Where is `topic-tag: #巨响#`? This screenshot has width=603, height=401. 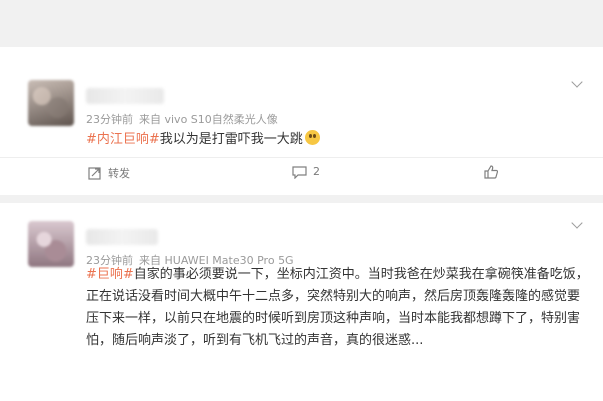
topic-tag: #巨响# is located at coordinates (110, 274).